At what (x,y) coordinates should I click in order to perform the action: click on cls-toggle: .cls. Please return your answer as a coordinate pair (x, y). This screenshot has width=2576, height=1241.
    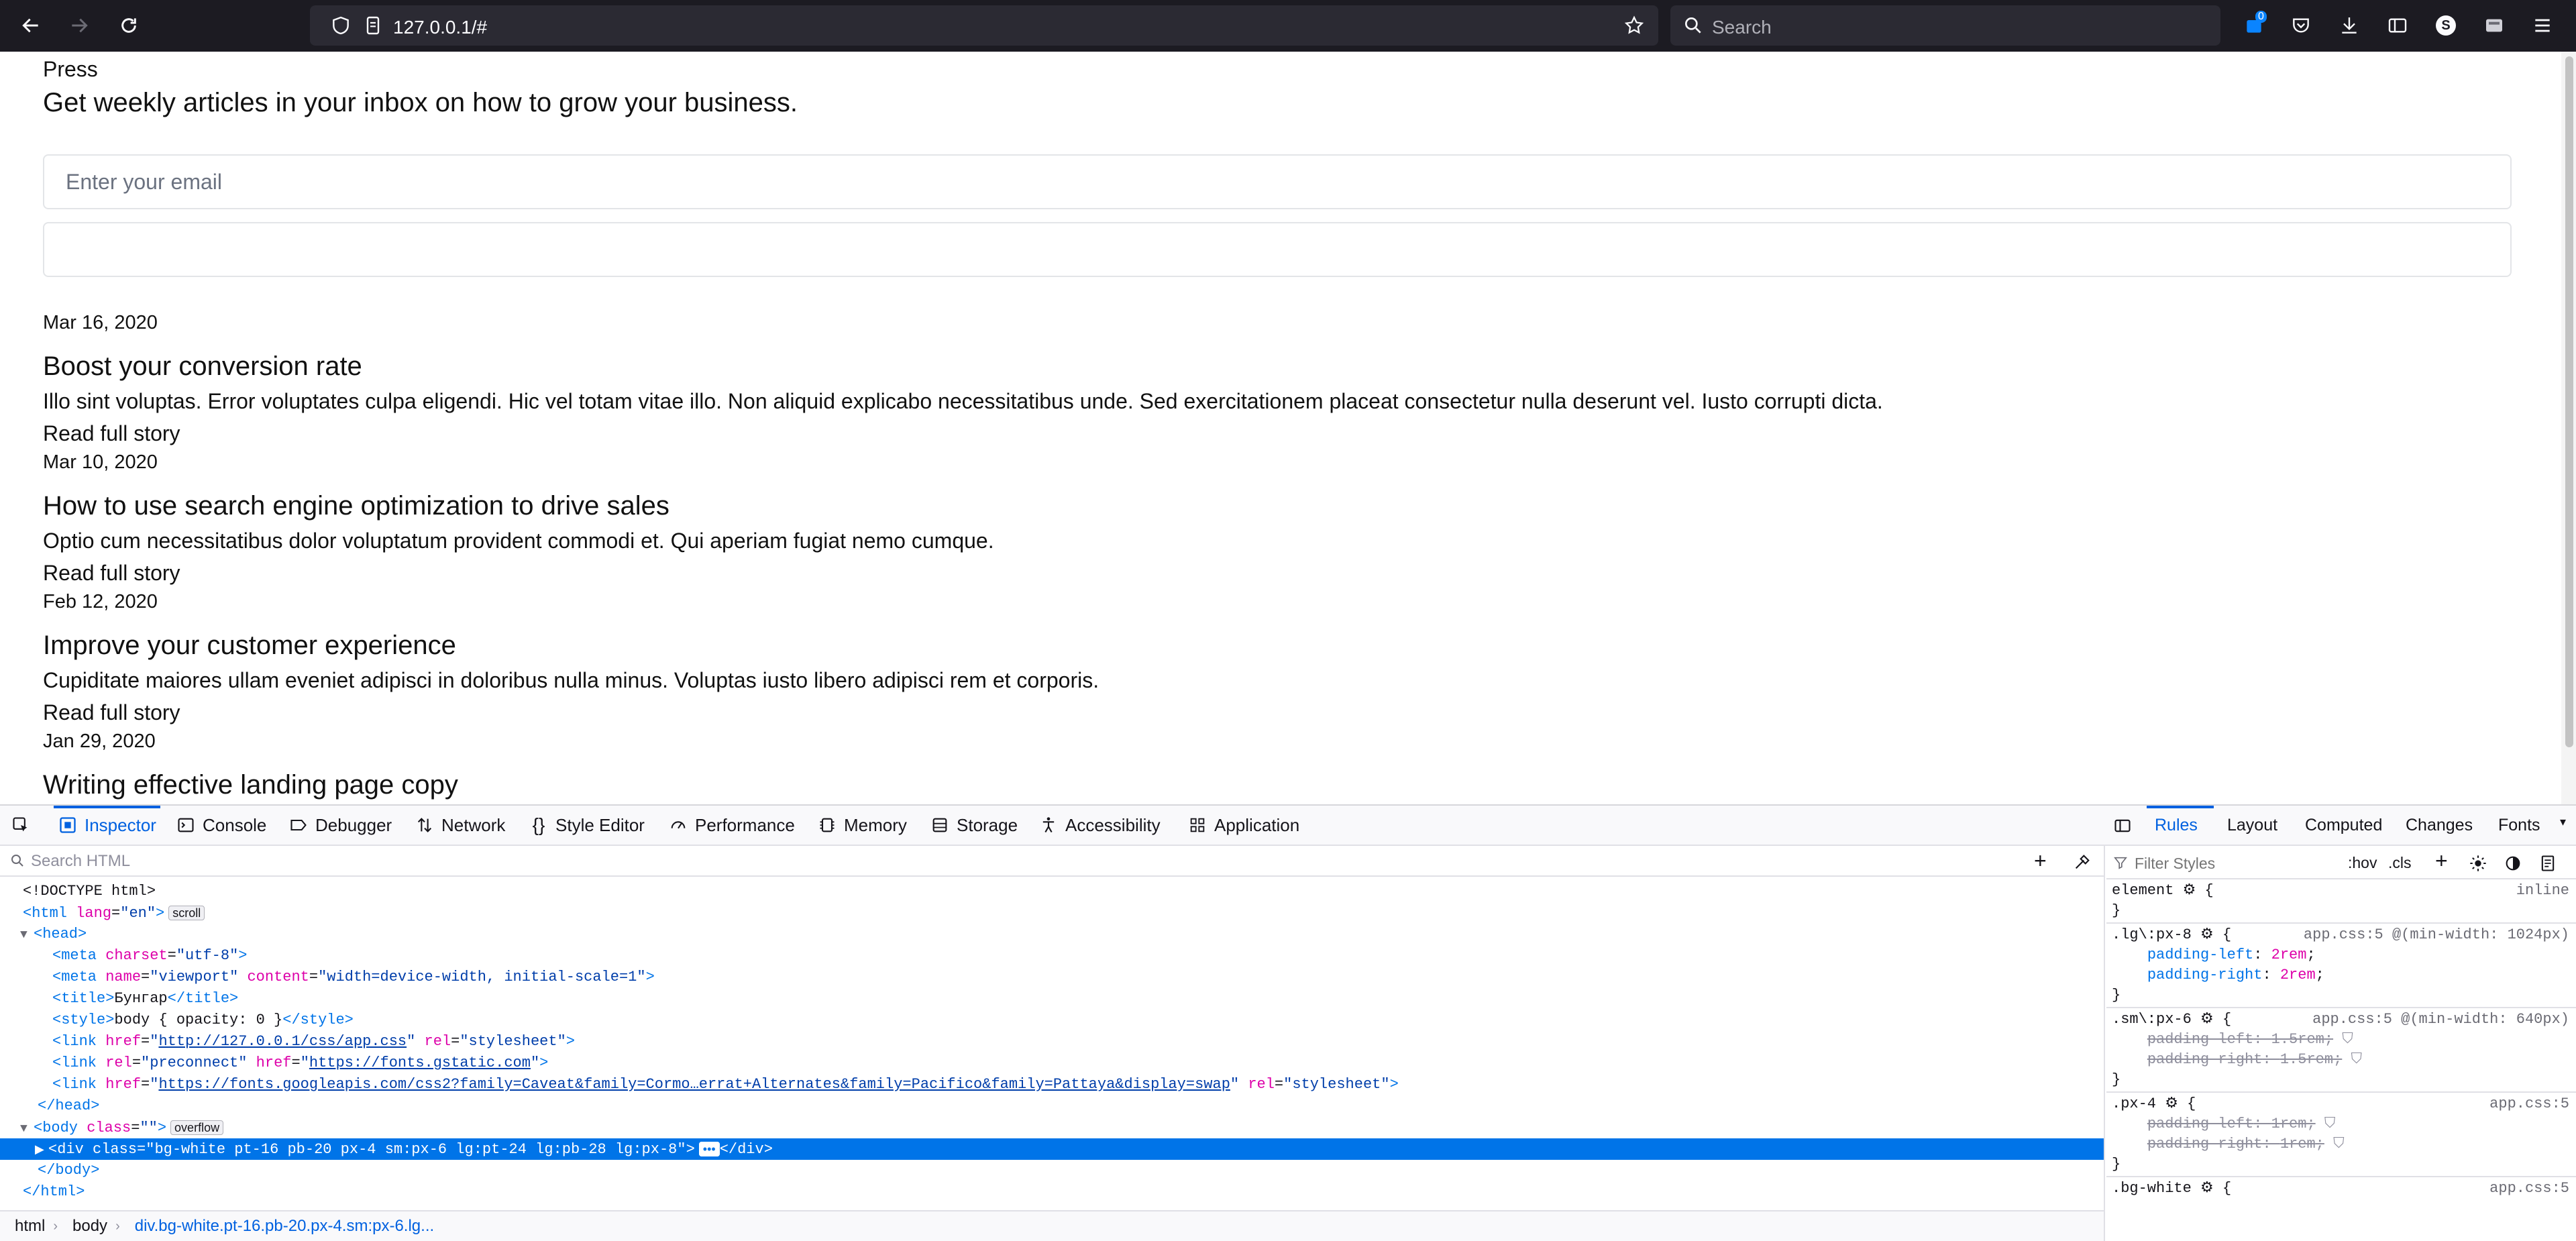
    Looking at the image, I should click on (2400, 863).